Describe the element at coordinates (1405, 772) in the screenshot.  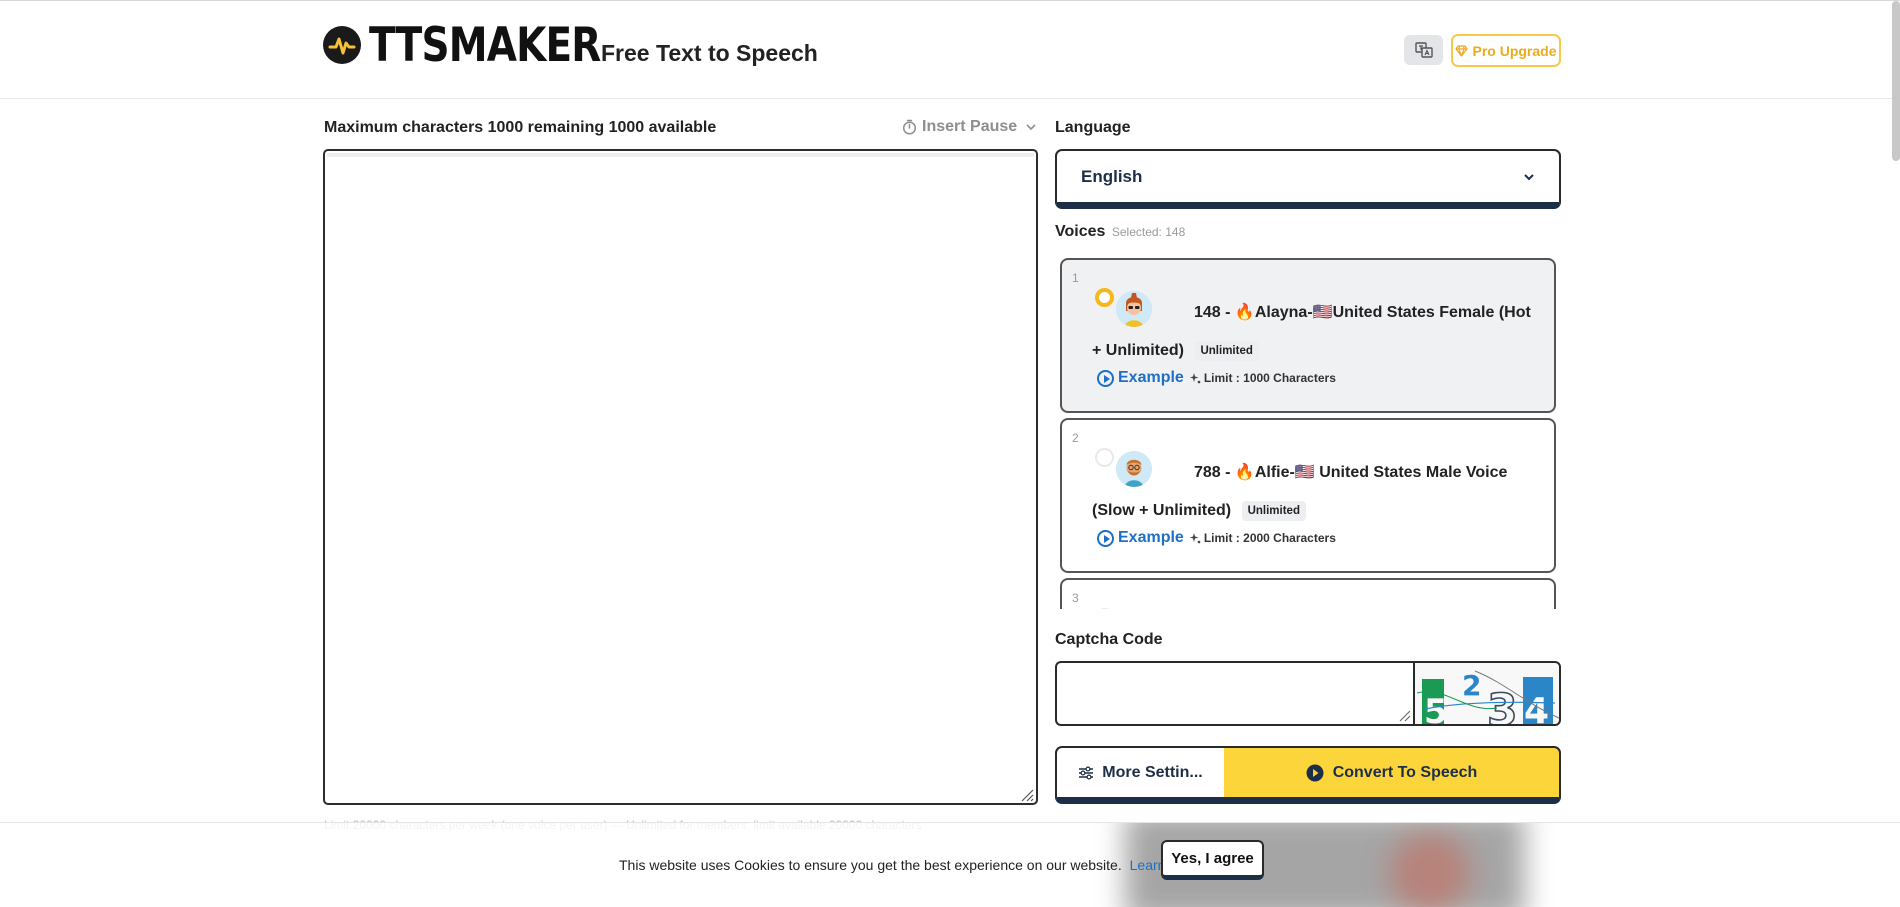
I see `convert-label: Convert To Speech` at that location.